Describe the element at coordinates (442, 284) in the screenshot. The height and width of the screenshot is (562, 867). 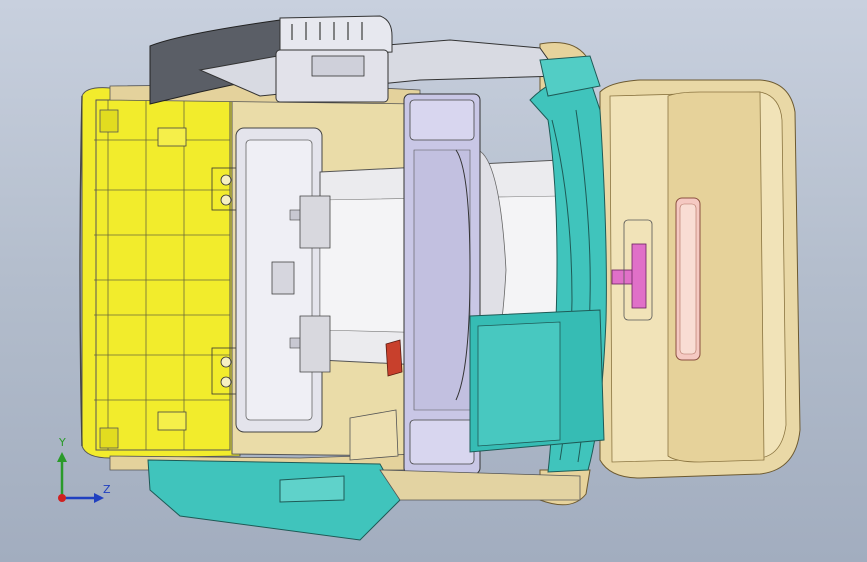
I see `lavender-pillar` at that location.